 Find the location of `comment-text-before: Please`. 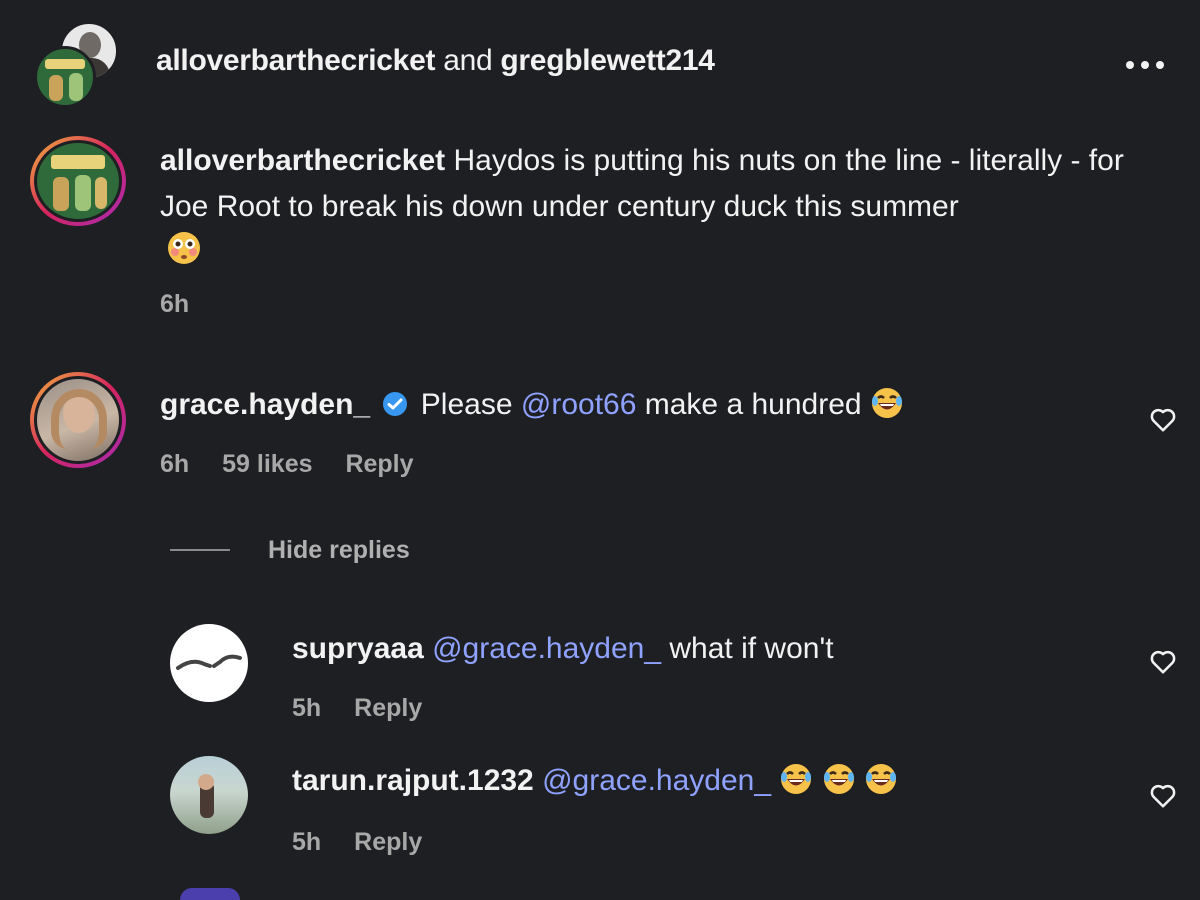

comment-text-before: Please is located at coordinates (466, 404).